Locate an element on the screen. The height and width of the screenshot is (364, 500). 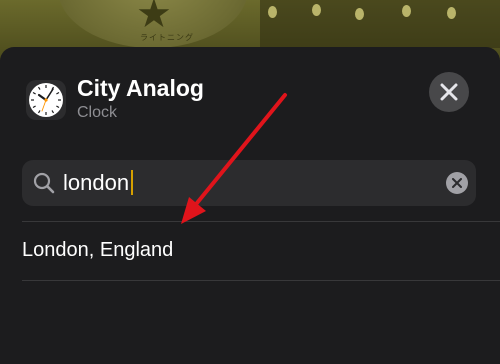
close-x-icon is located at coordinates (449, 92).